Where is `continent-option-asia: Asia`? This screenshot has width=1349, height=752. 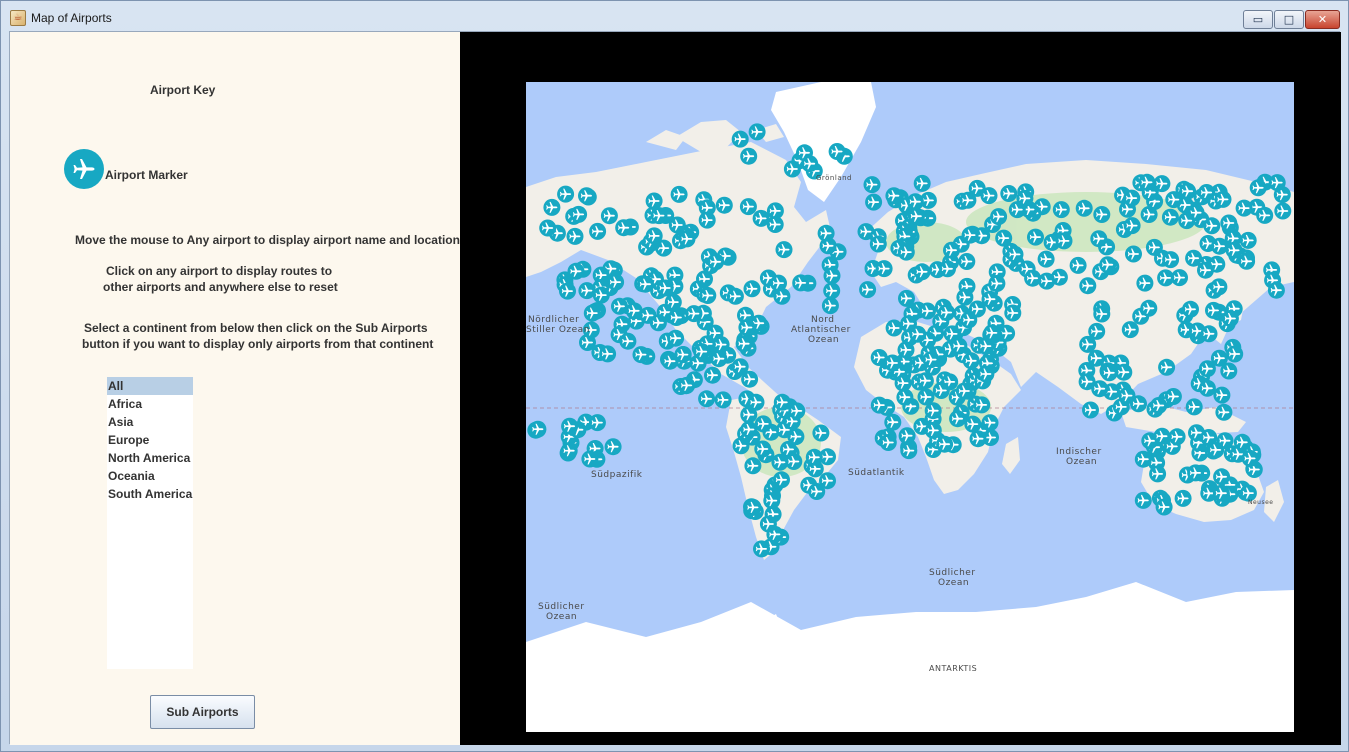 continent-option-asia: Asia is located at coordinates (150, 422).